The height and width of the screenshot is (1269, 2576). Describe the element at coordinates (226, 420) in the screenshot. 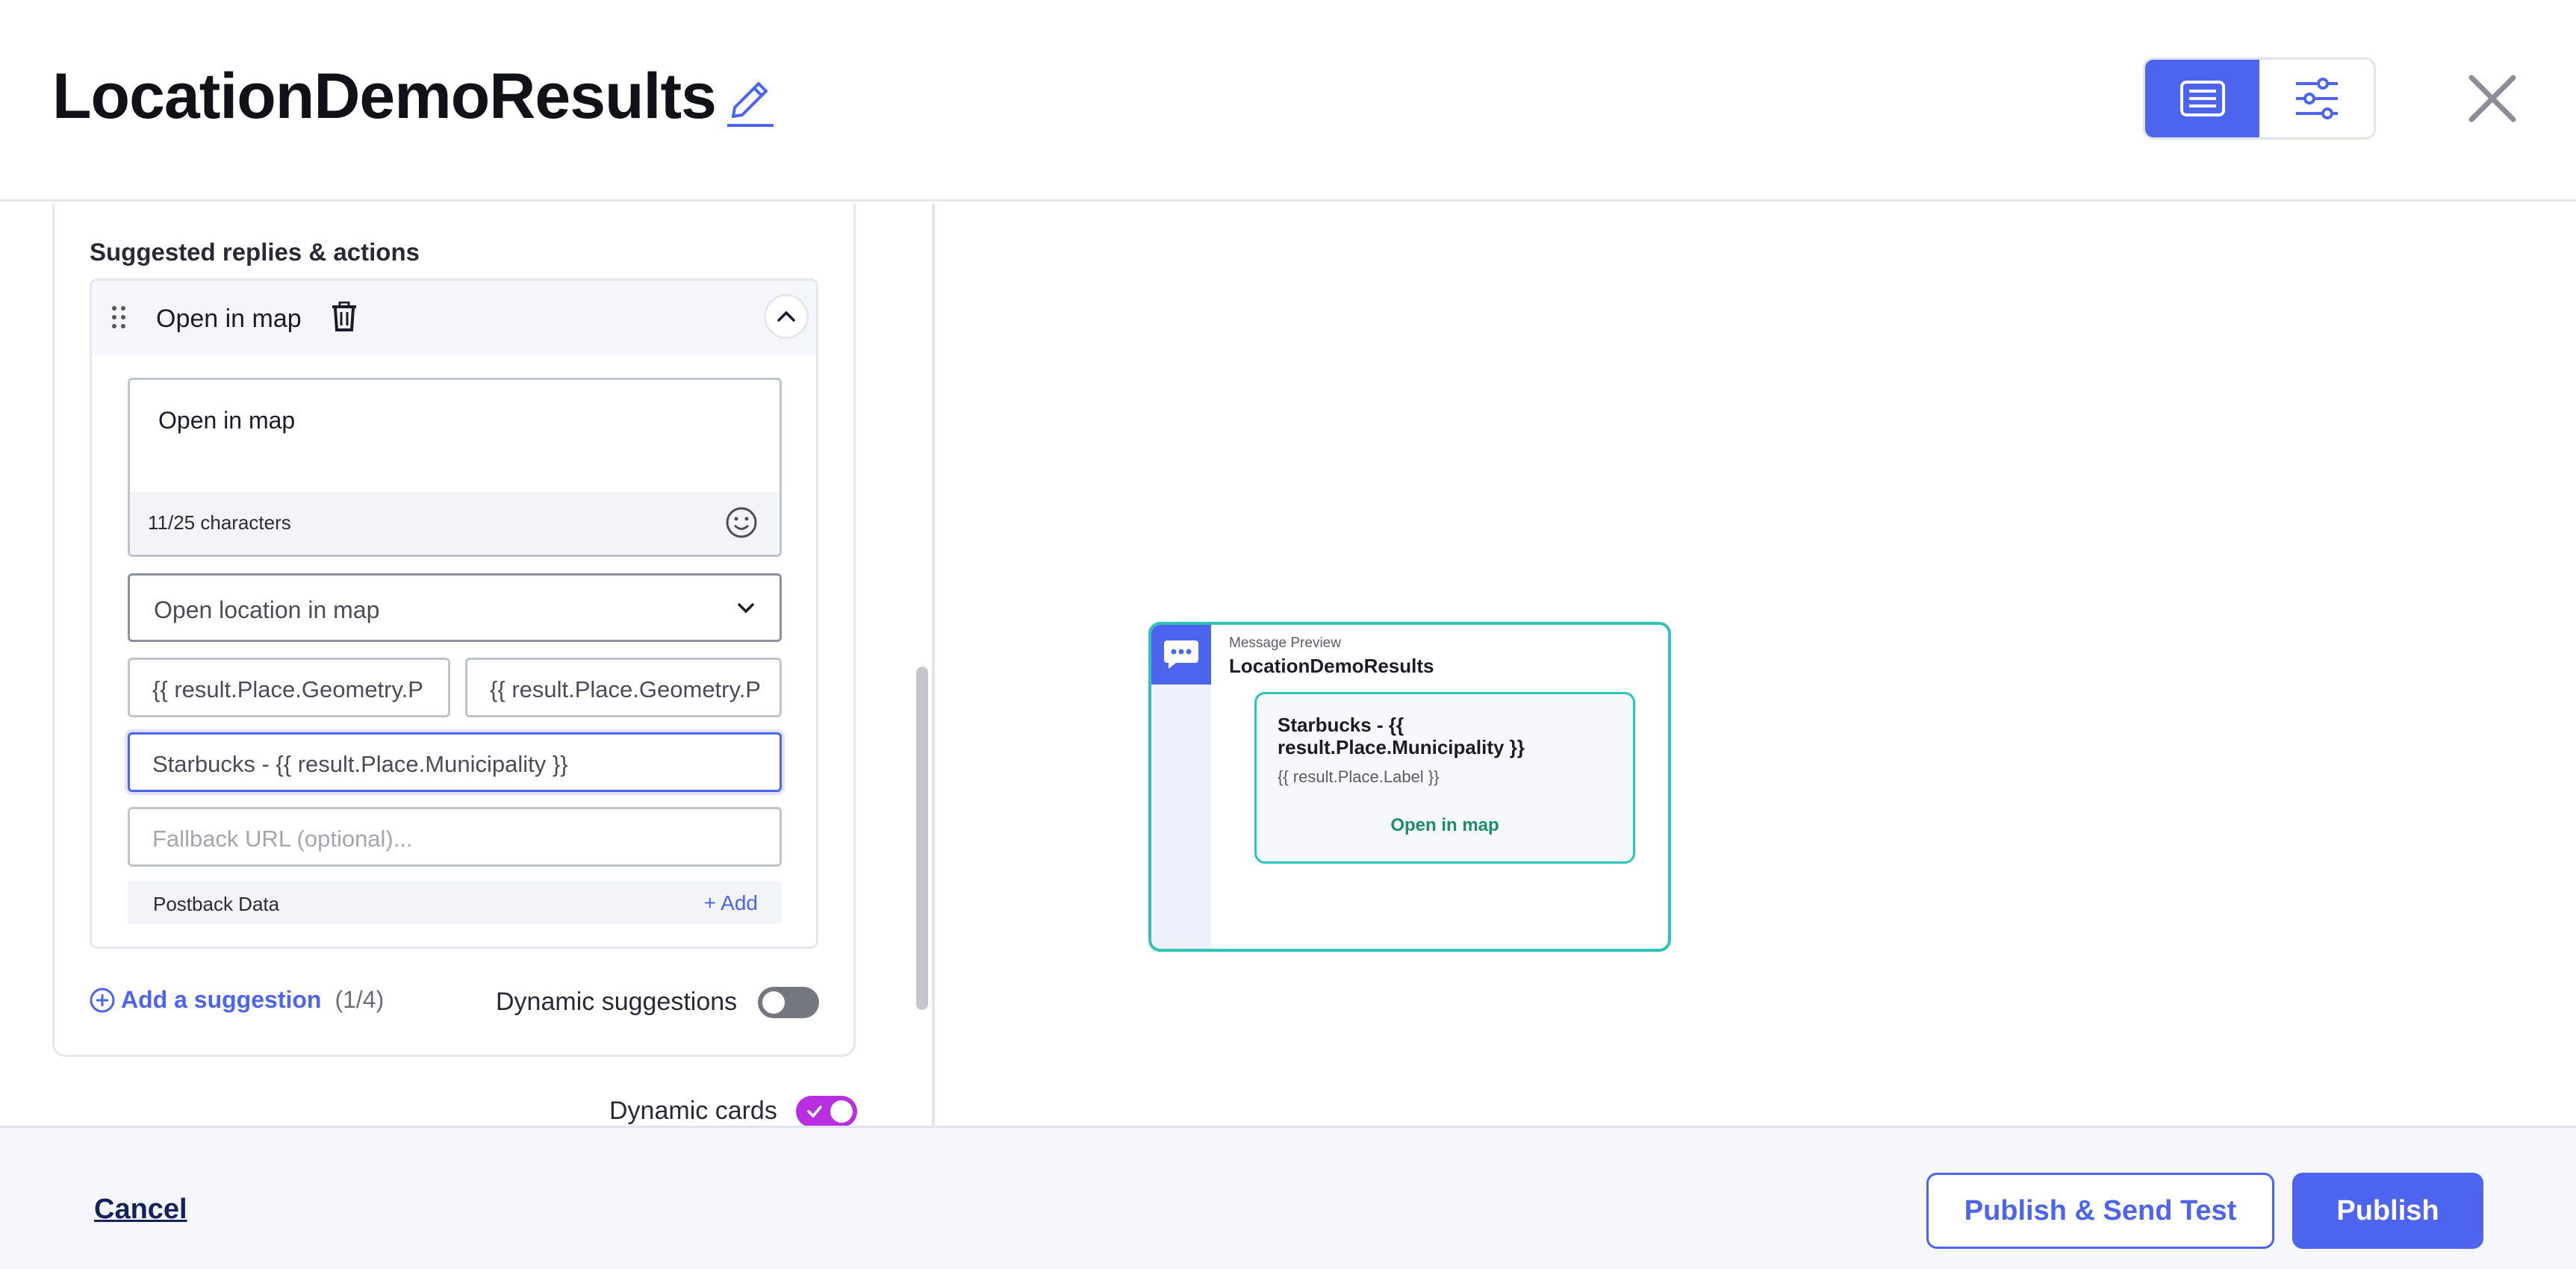

I see `suggestion-text-value: Open in map` at that location.